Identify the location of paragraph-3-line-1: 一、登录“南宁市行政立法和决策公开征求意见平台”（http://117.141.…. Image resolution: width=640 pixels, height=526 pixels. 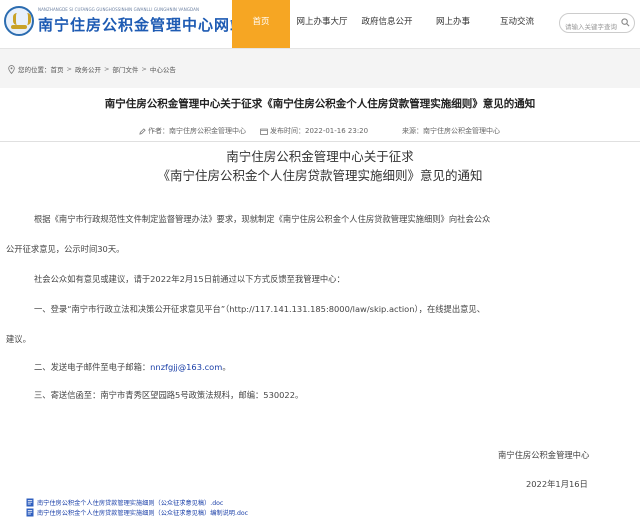
(260, 309).